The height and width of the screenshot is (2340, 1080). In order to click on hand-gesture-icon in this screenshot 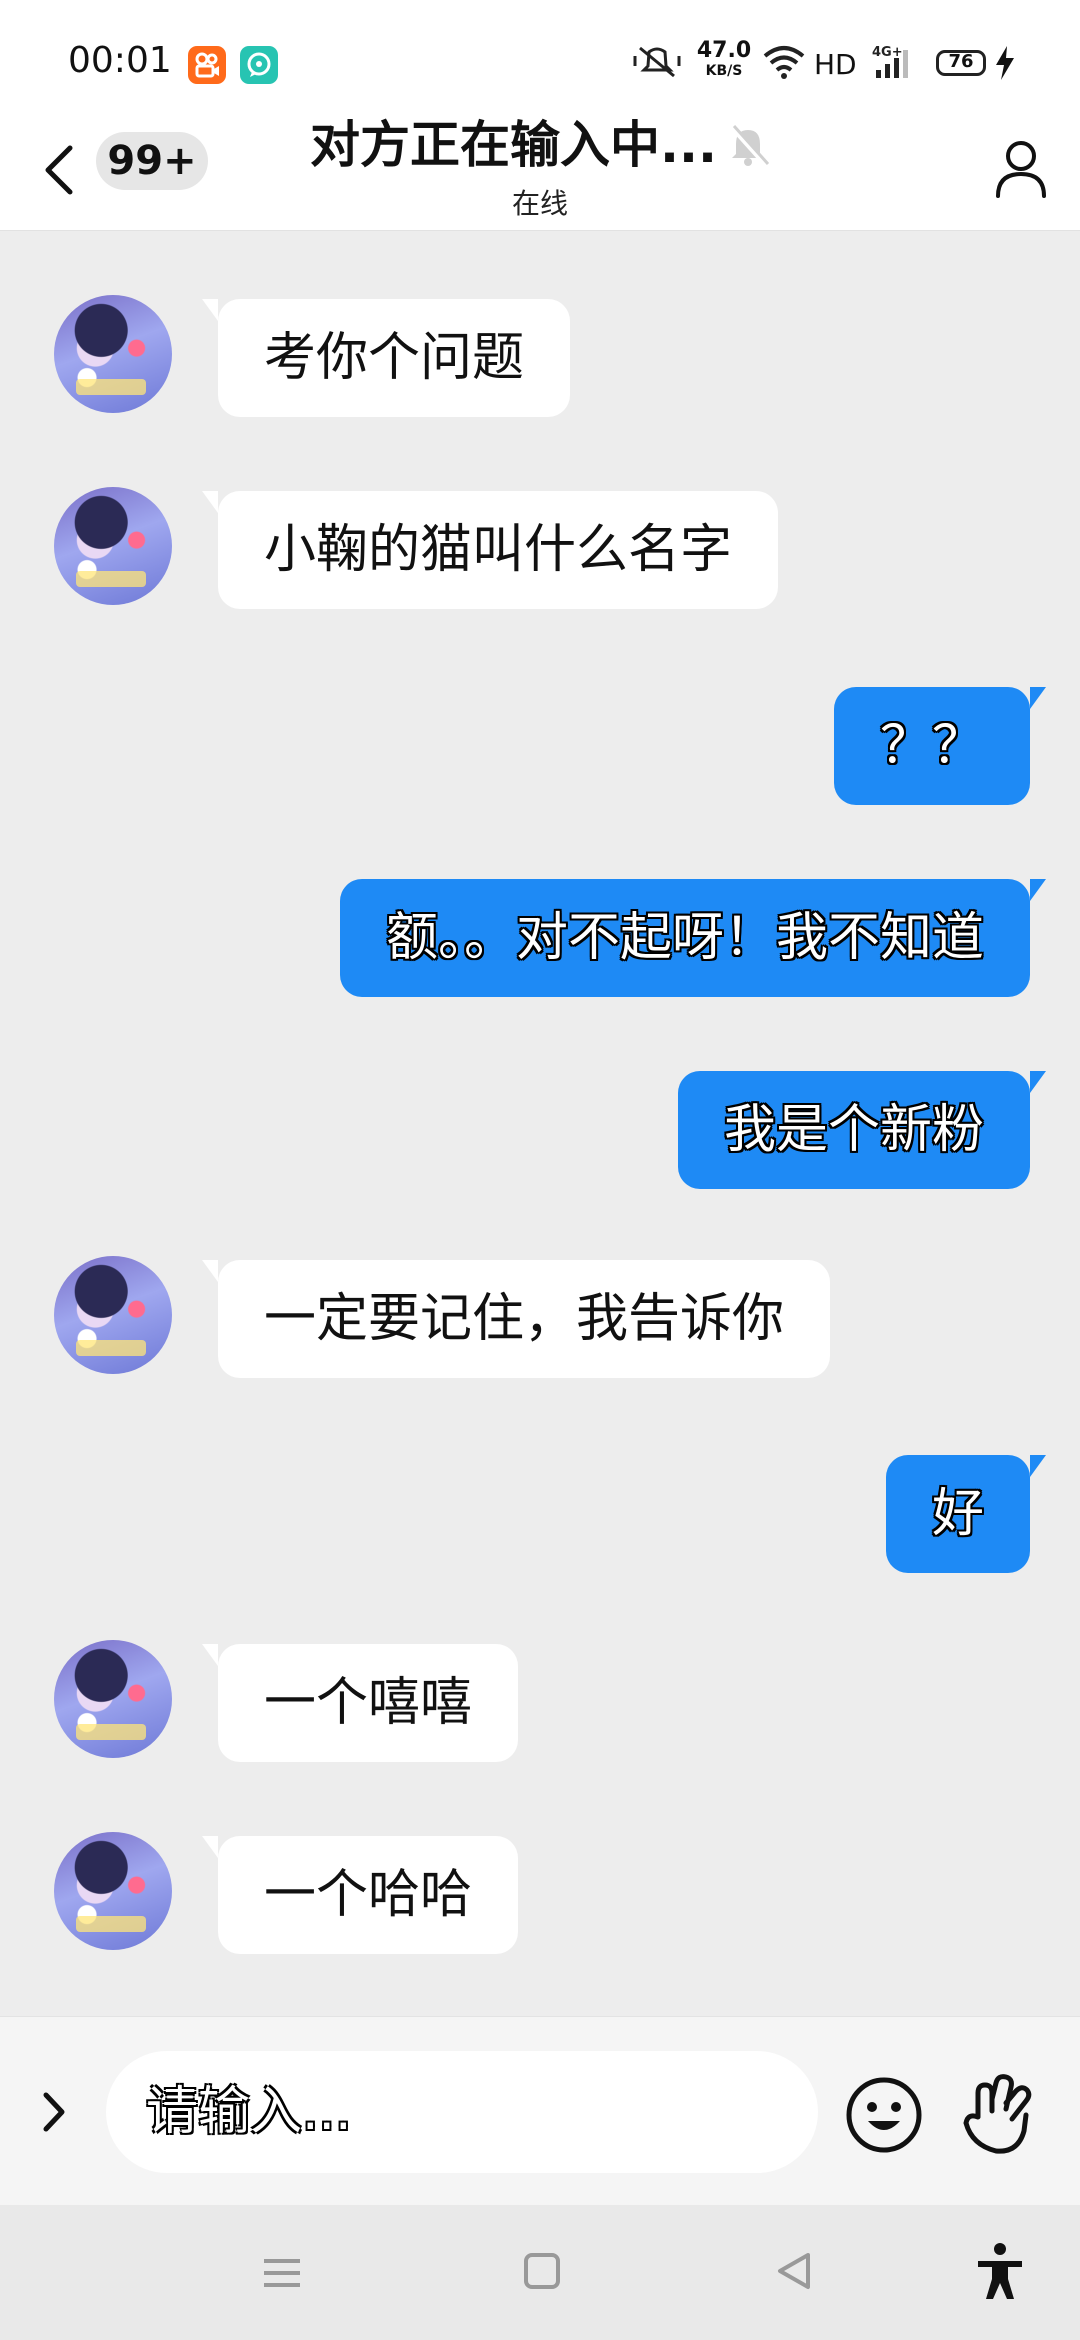, I will do `click(997, 2114)`.